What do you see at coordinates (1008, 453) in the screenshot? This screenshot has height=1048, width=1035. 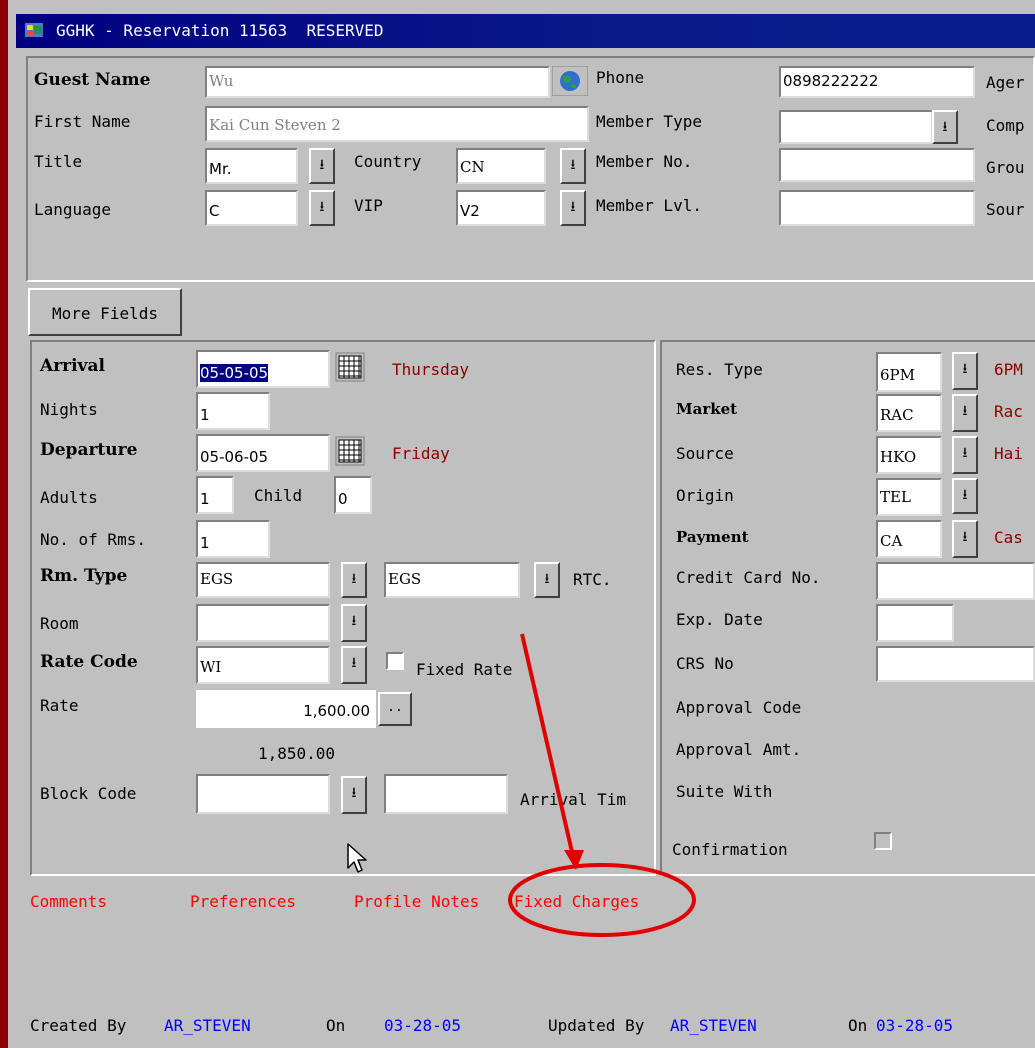 I see `source-desc: Hai` at bounding box center [1008, 453].